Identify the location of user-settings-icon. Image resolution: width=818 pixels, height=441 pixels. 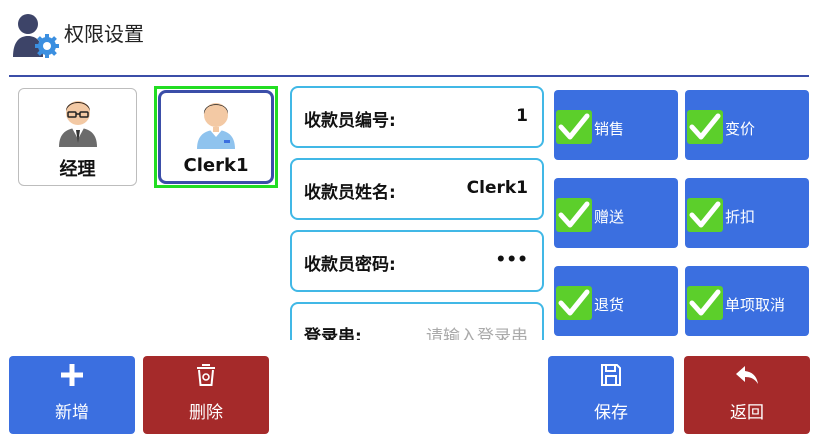
(37, 36).